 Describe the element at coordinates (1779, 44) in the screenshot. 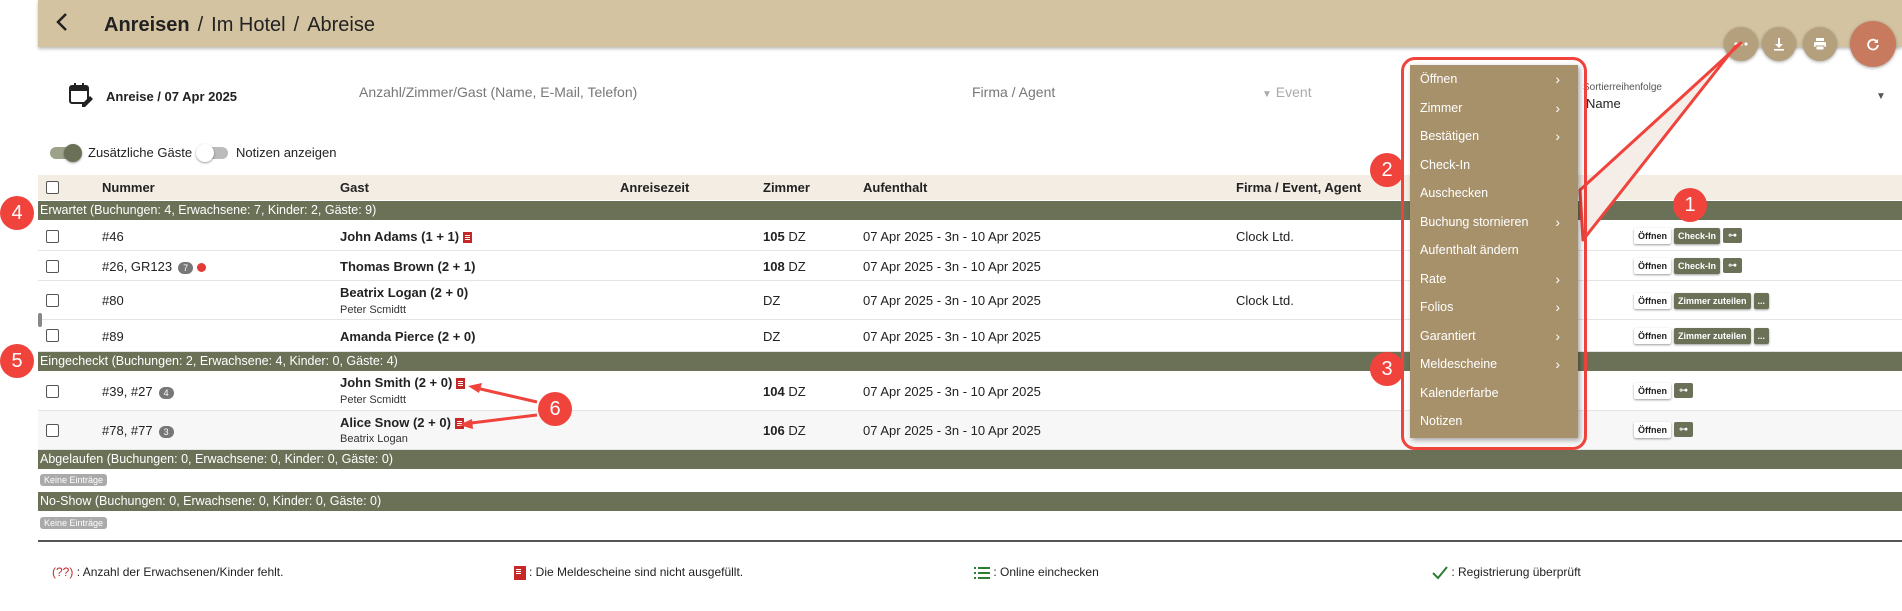

I see `download-button` at that location.